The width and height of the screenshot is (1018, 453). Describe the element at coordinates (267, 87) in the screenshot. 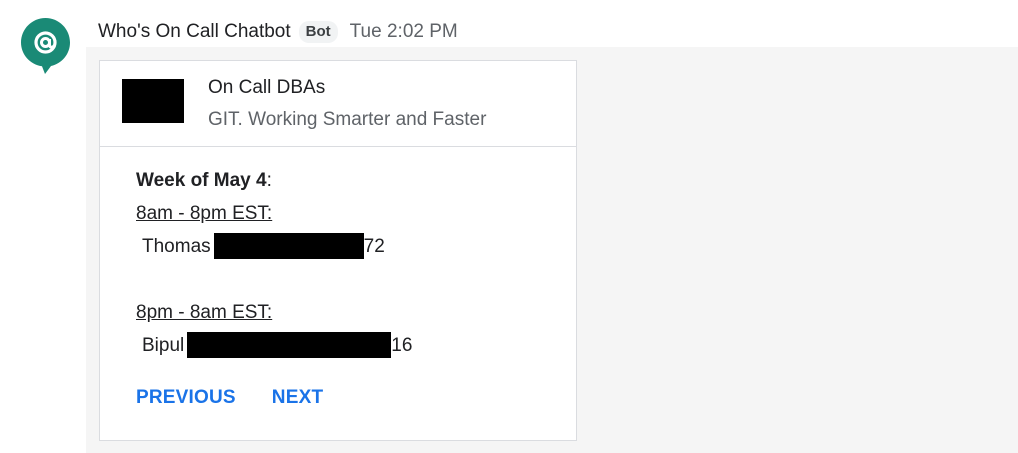

I see `card-title: On Call DBAs` at that location.